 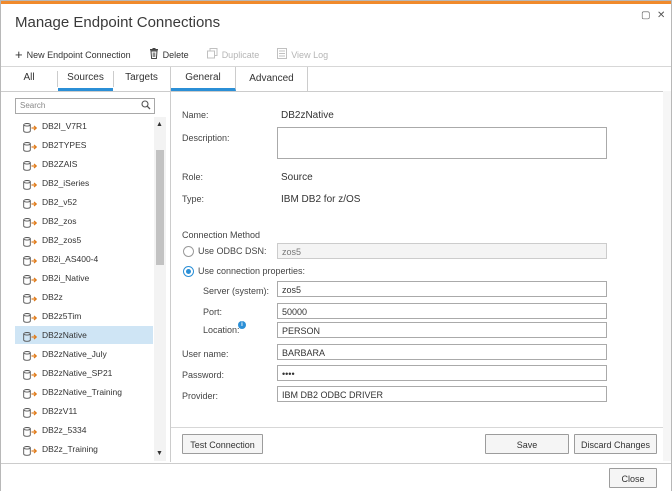 What do you see at coordinates (222, 444) in the screenshot?
I see `test-connection-button: Test Connection` at bounding box center [222, 444].